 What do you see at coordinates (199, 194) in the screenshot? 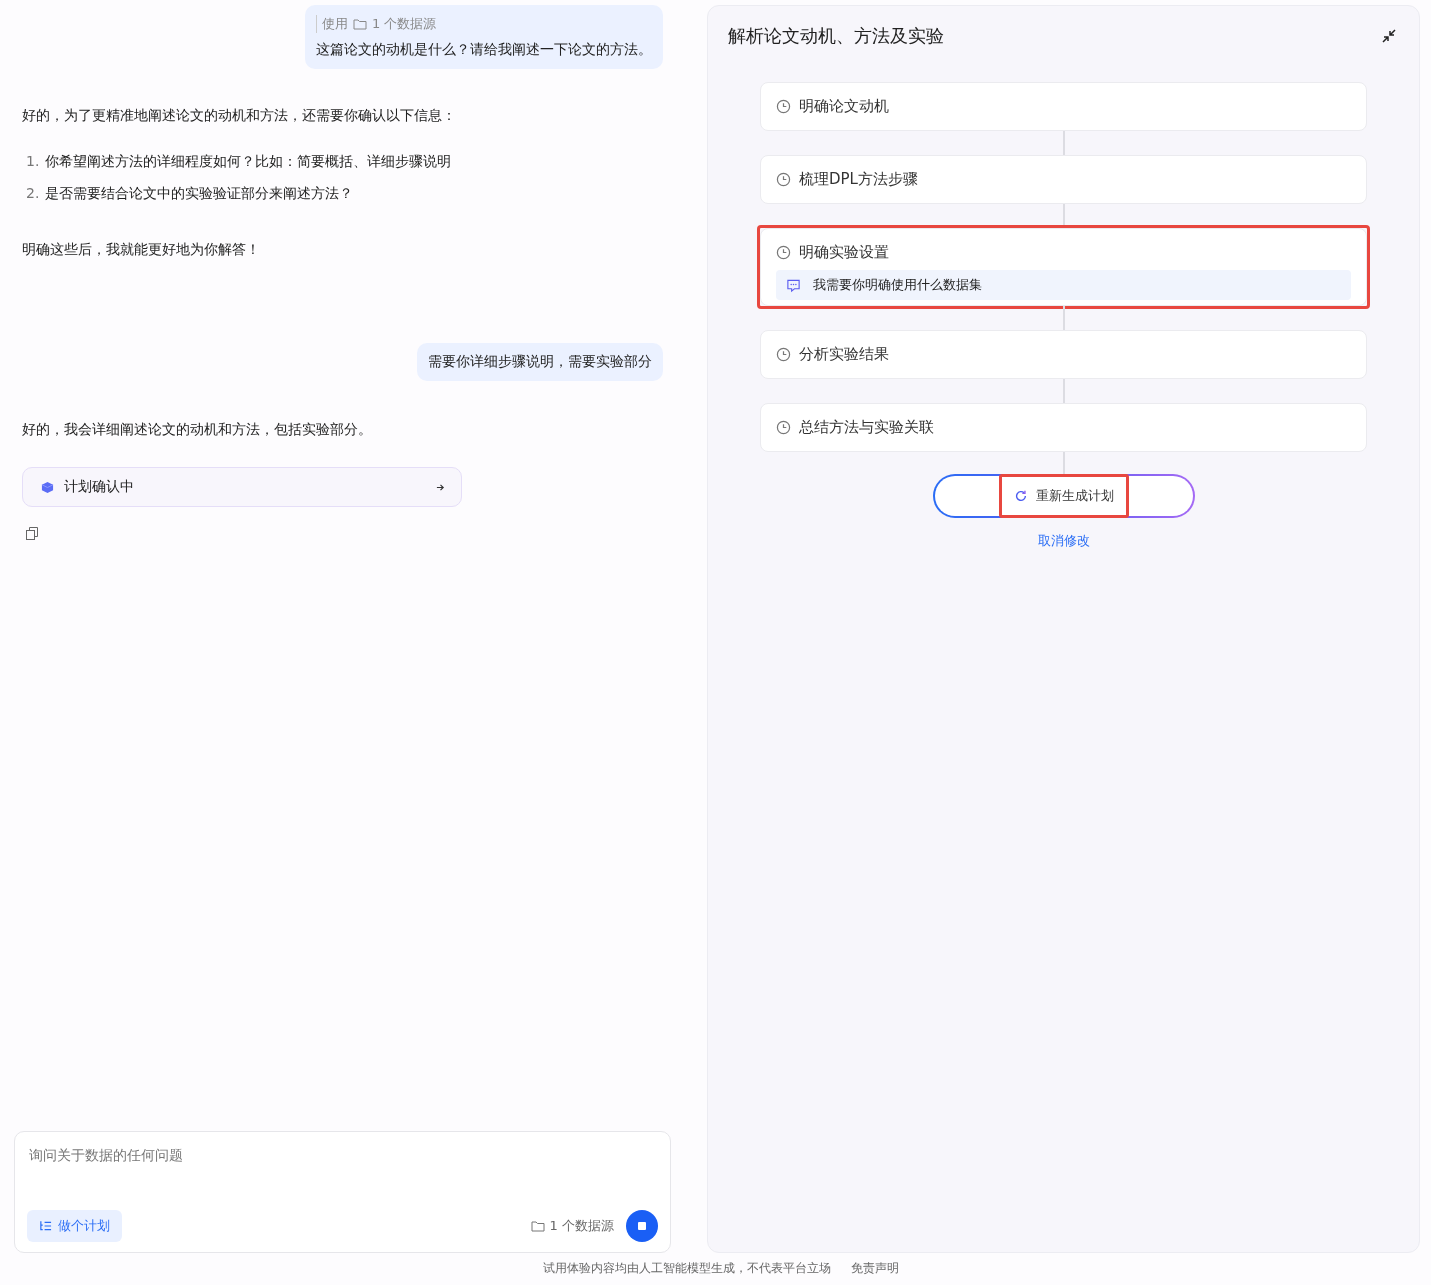
I see `list-item-text: 是否需要结合论文中的实验验证部分来阐述方法？` at bounding box center [199, 194].